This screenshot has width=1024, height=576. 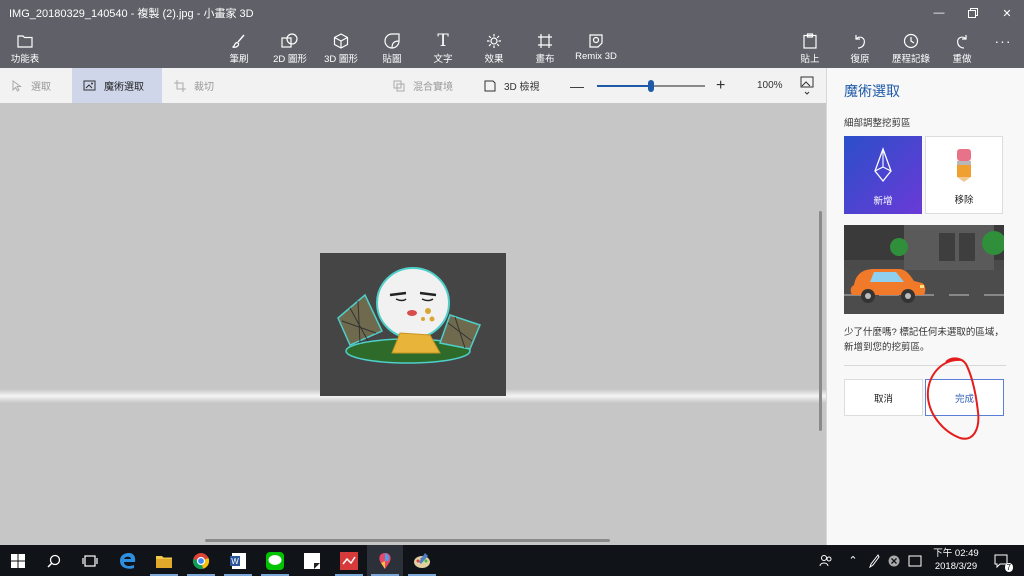 I want to click on stickers-tool: 貼圖, so click(x=392, y=48).